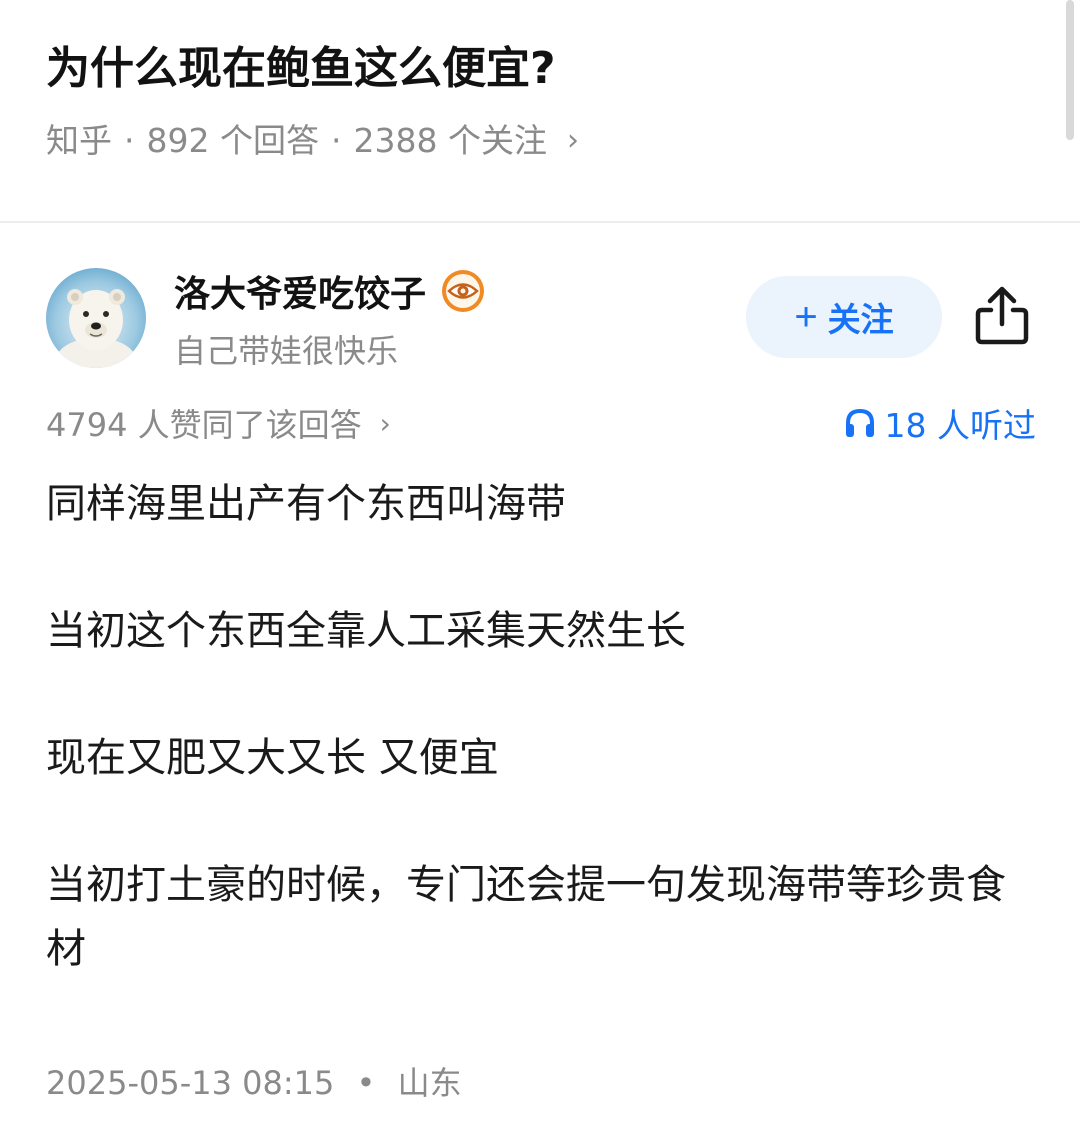 Image resolution: width=1080 pixels, height=1121 pixels. I want to click on scrollbar, so click(1070, 70).